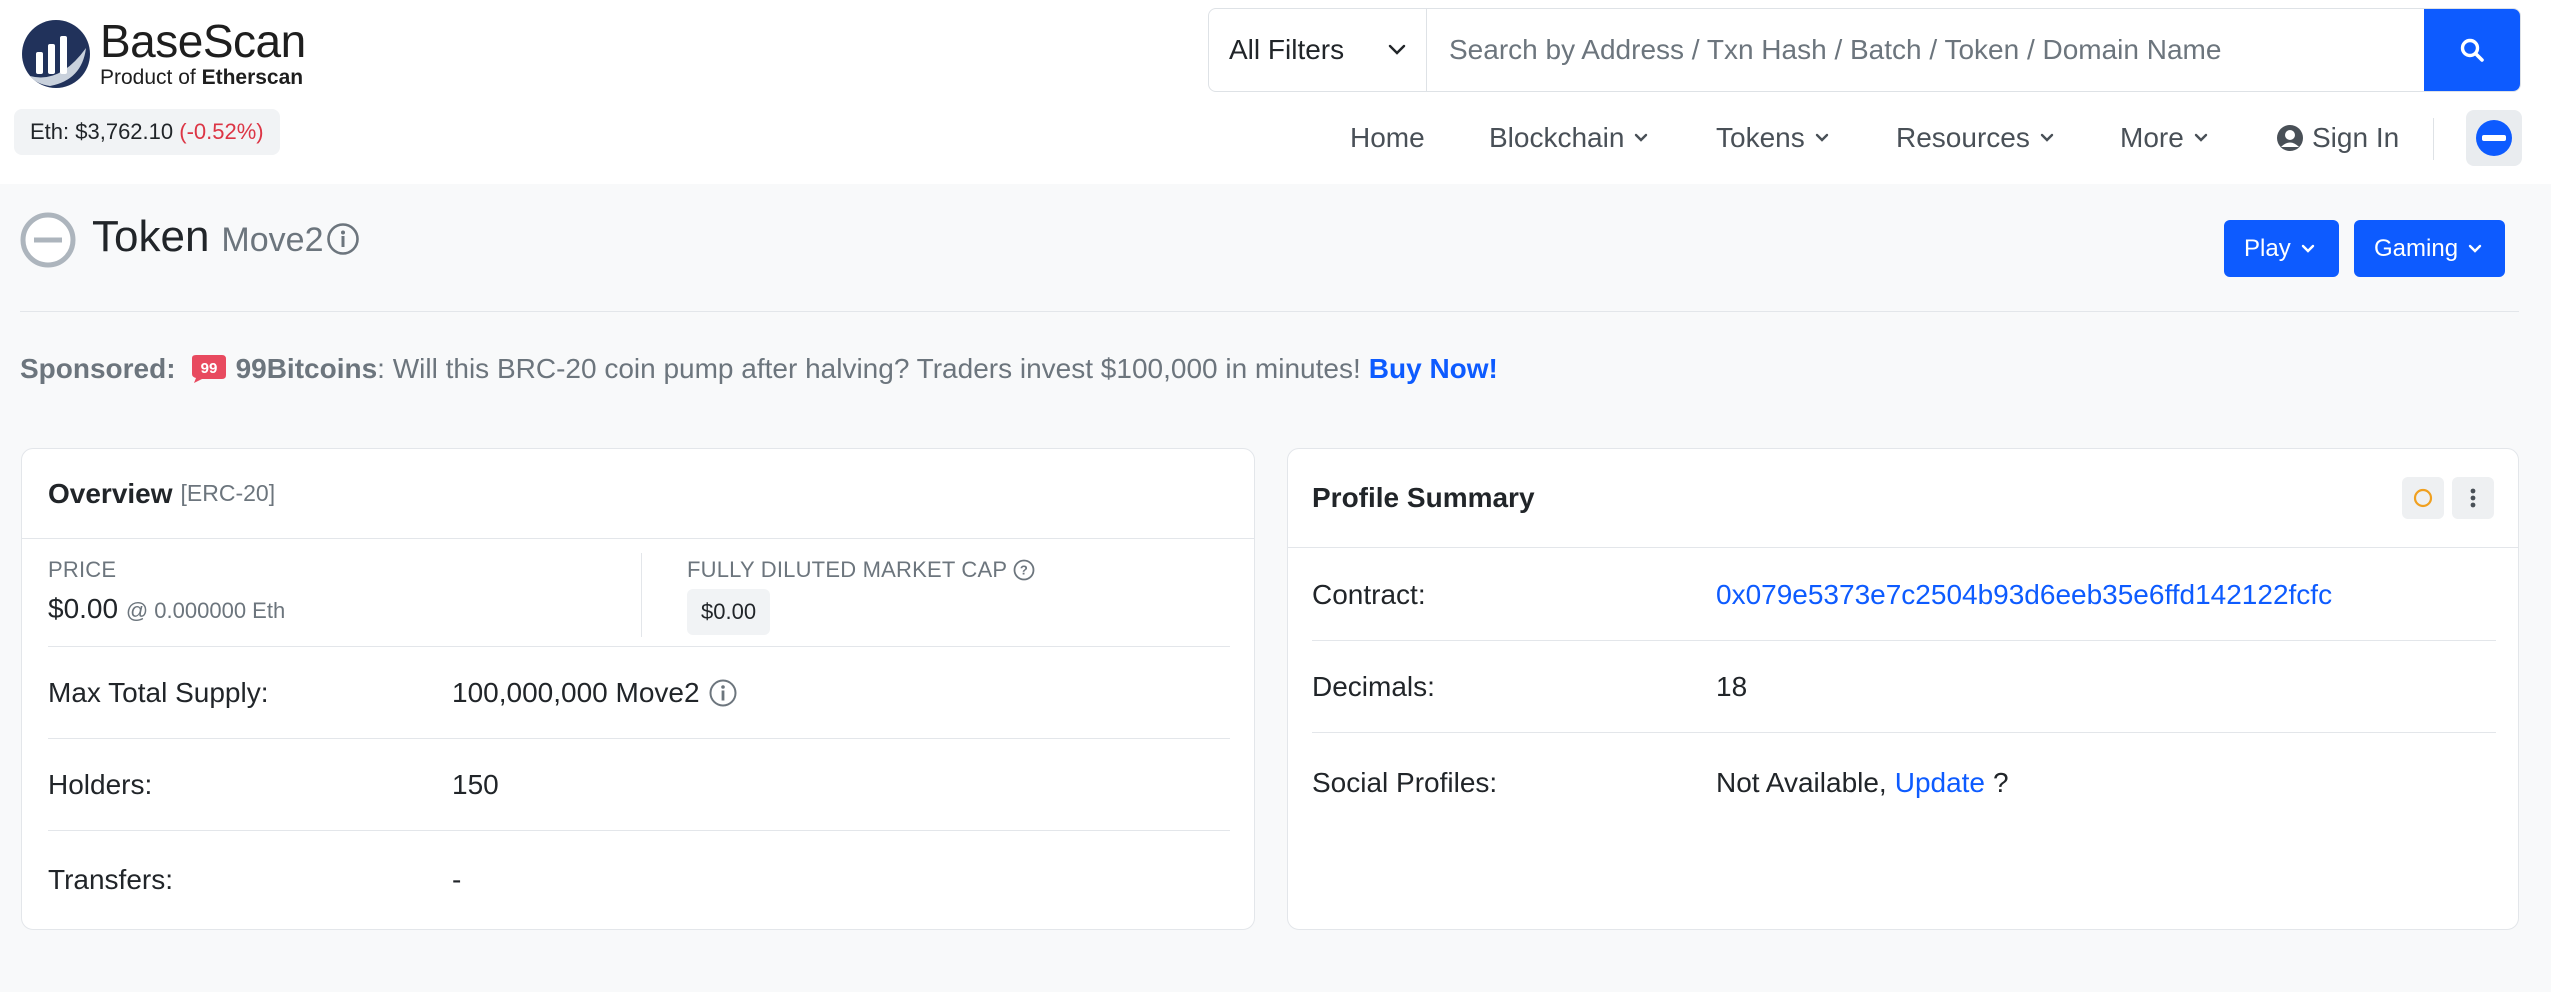 This screenshot has height=992, width=2551. What do you see at coordinates (252, 77) in the screenshot?
I see `brand-product-name: Etherscan` at bounding box center [252, 77].